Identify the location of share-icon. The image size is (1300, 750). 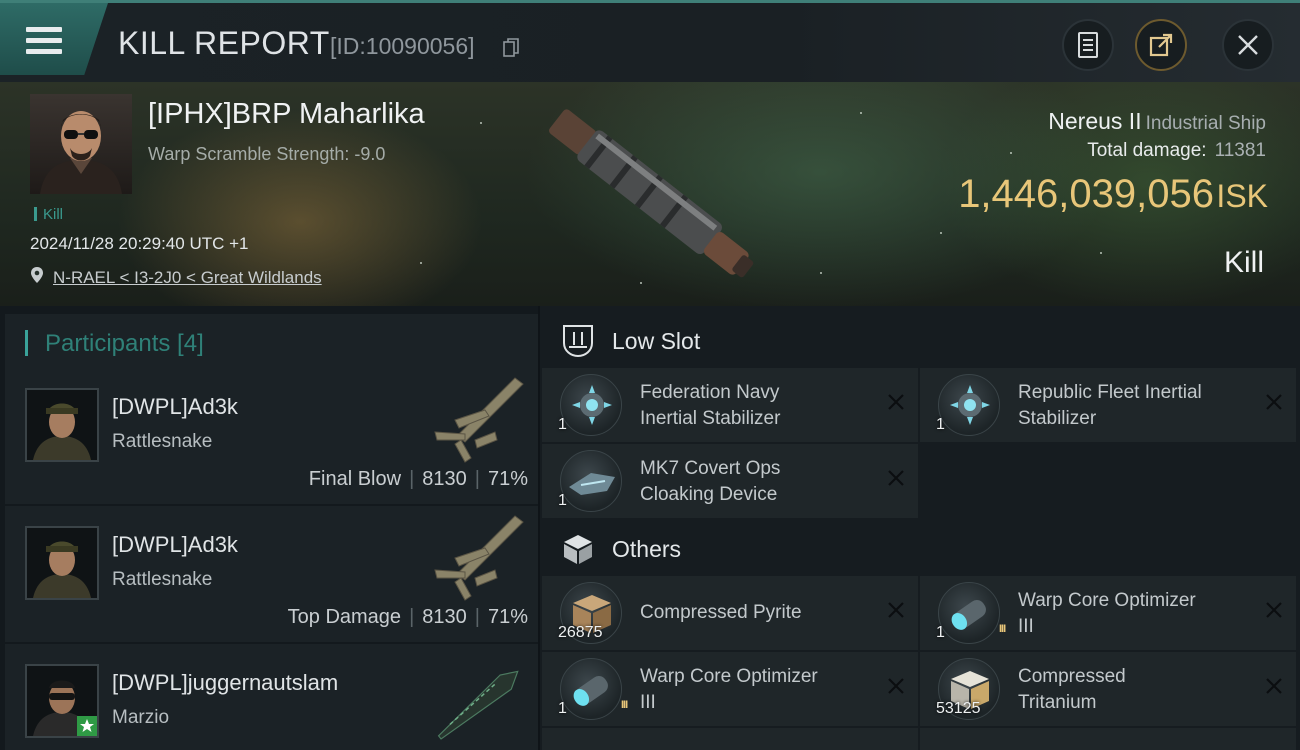
(1161, 45).